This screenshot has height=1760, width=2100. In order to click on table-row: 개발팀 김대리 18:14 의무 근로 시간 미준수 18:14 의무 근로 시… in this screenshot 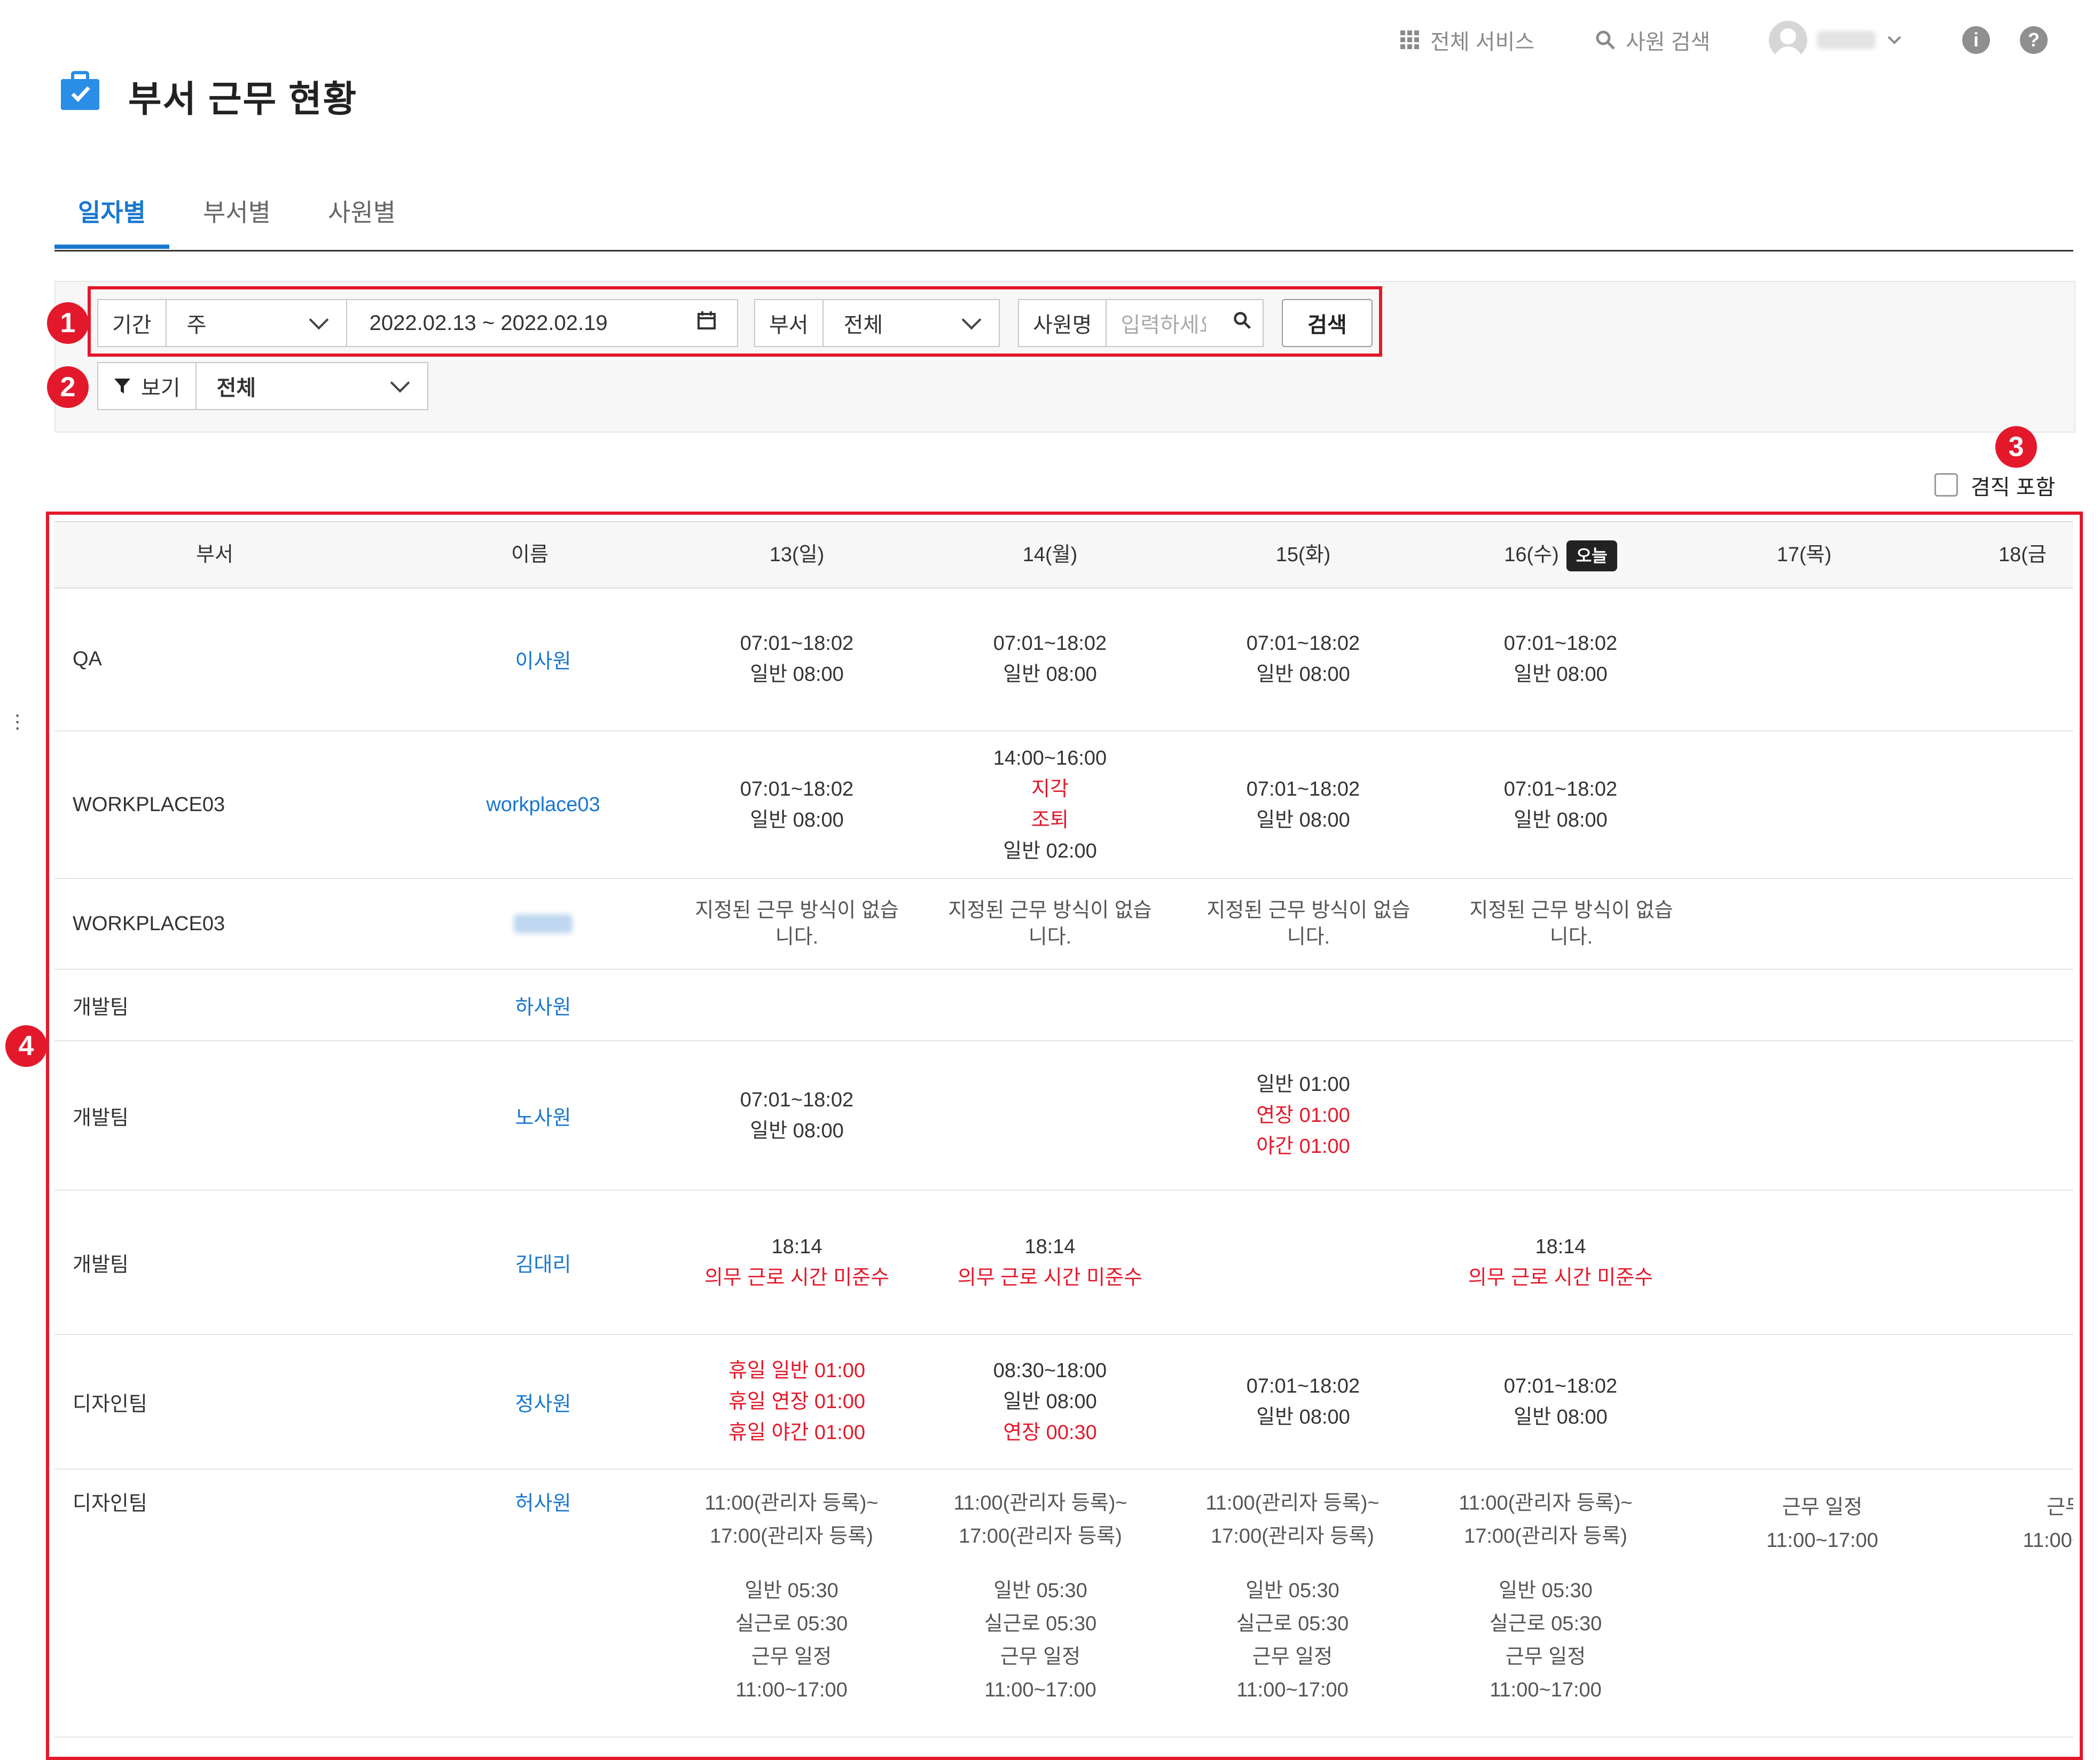, I will do `click(1063, 1263)`.